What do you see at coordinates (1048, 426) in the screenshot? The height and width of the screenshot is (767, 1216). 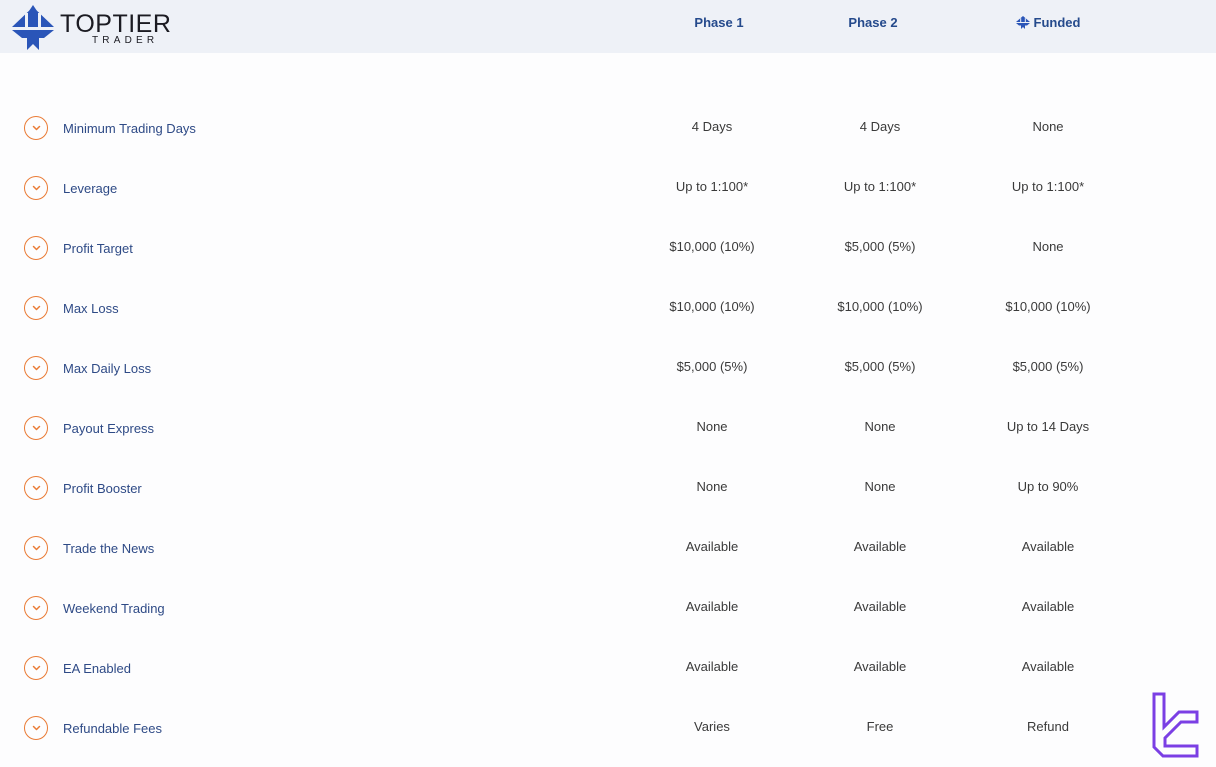 I see `cell-funded: Up to 14 Days` at bounding box center [1048, 426].